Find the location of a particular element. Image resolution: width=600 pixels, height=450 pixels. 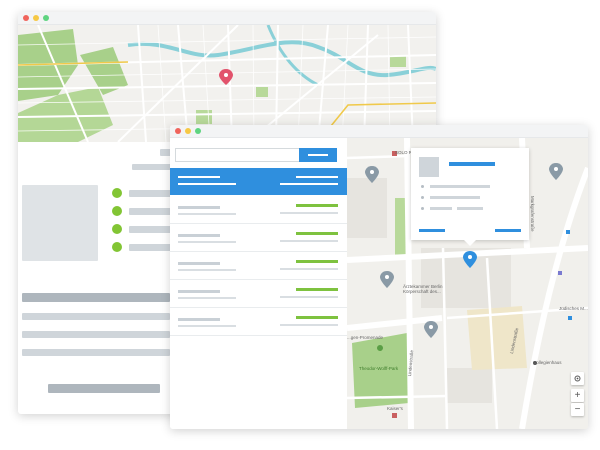

minus-icon: − is located at coordinates (577, 409).